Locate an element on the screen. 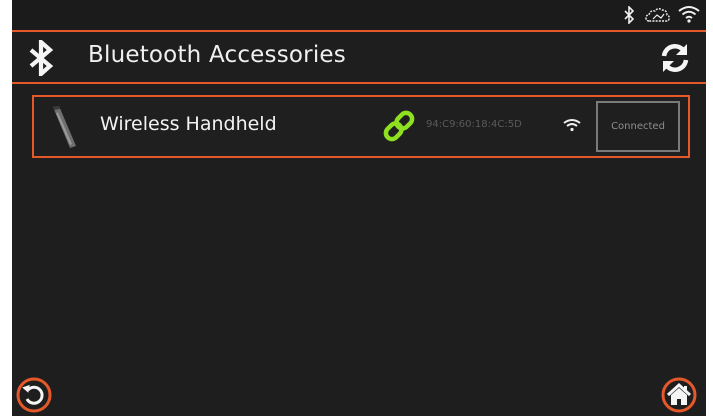  back-button is located at coordinates (34, 395).